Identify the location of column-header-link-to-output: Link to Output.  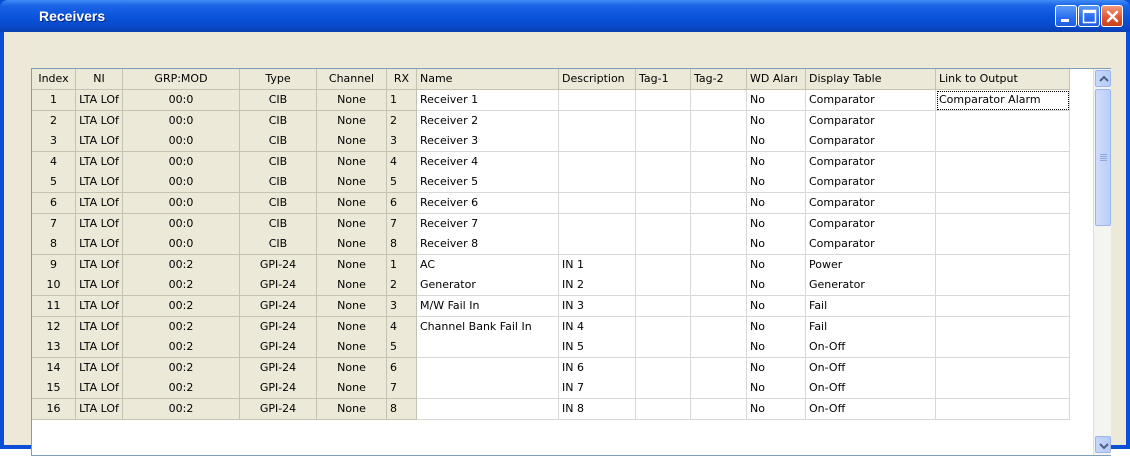
(1003, 79).